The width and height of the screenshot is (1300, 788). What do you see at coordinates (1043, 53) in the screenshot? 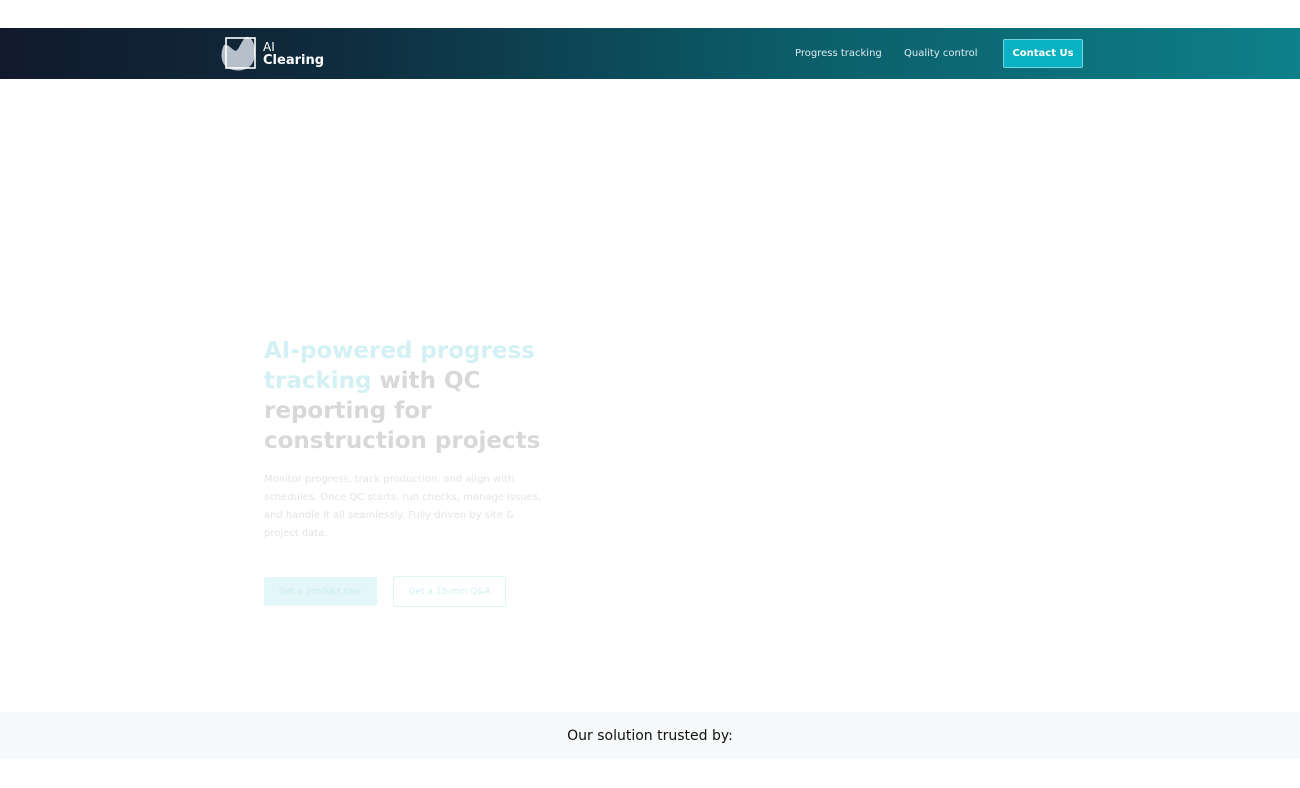
I see `contact-us-button: Contact Us` at bounding box center [1043, 53].